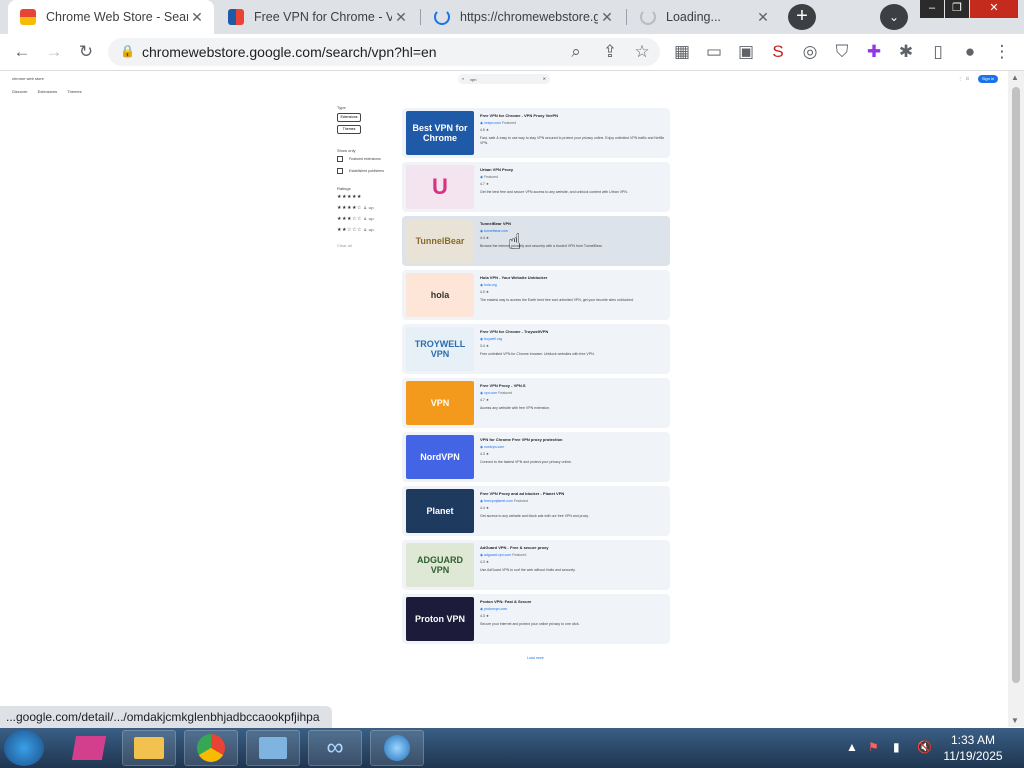 This screenshot has height=768, width=1024. Describe the element at coordinates (397, 748) in the screenshot. I see `network-app-icon` at that location.